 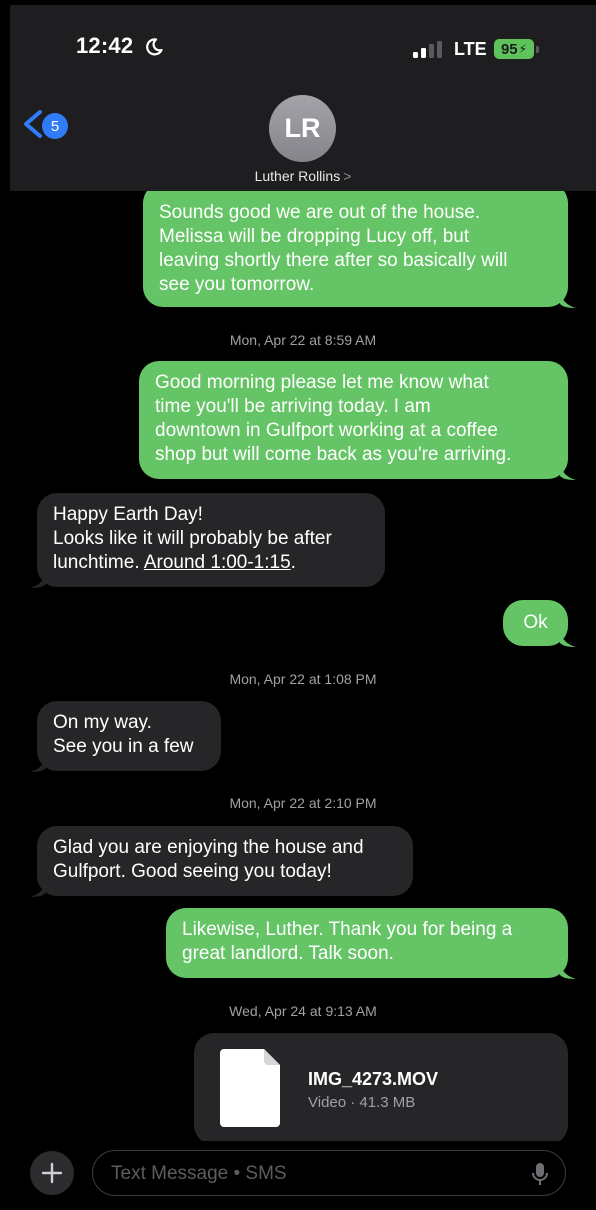 What do you see at coordinates (123, 746) in the screenshot?
I see `message-line: See you in a few` at bounding box center [123, 746].